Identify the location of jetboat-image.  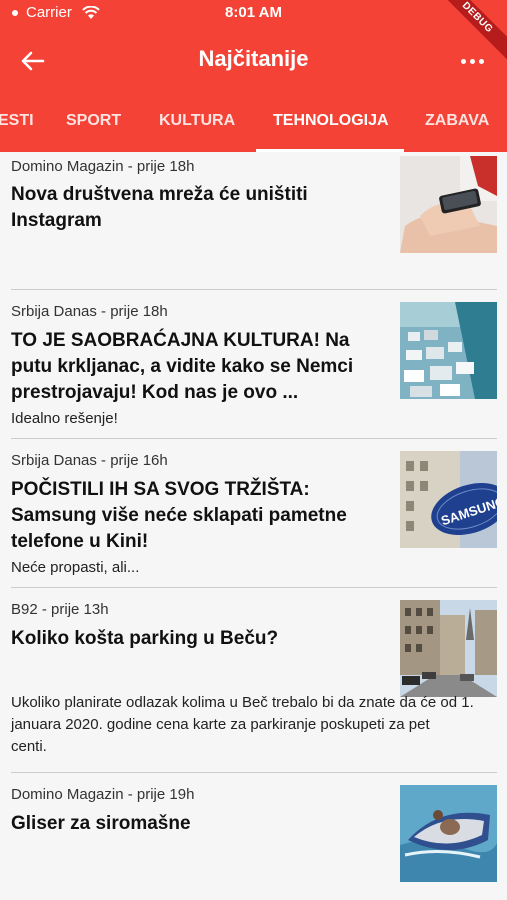
(448, 833).